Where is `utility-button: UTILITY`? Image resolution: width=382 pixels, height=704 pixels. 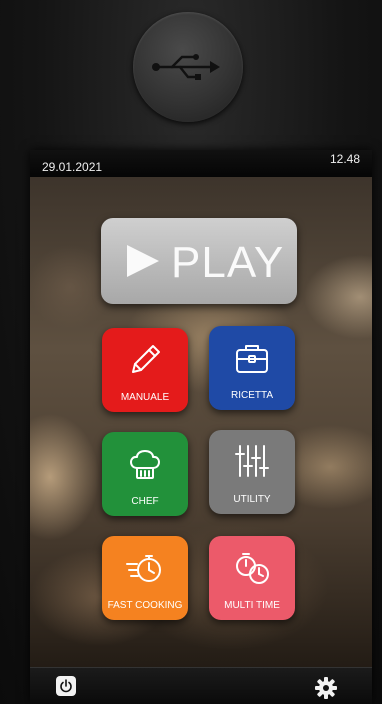 utility-button: UTILITY is located at coordinates (252, 472).